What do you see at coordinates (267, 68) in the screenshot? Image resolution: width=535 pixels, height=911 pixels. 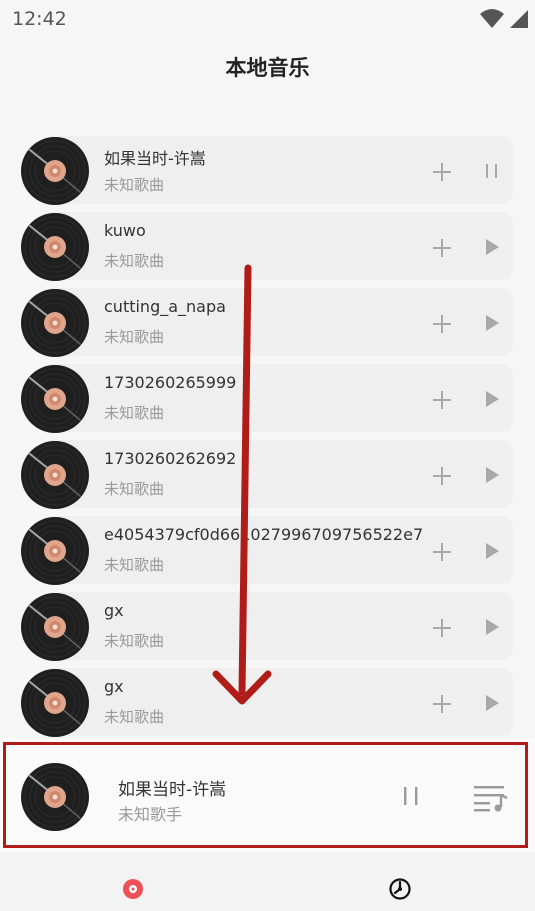 I see `page-title: 本地音乐` at bounding box center [267, 68].